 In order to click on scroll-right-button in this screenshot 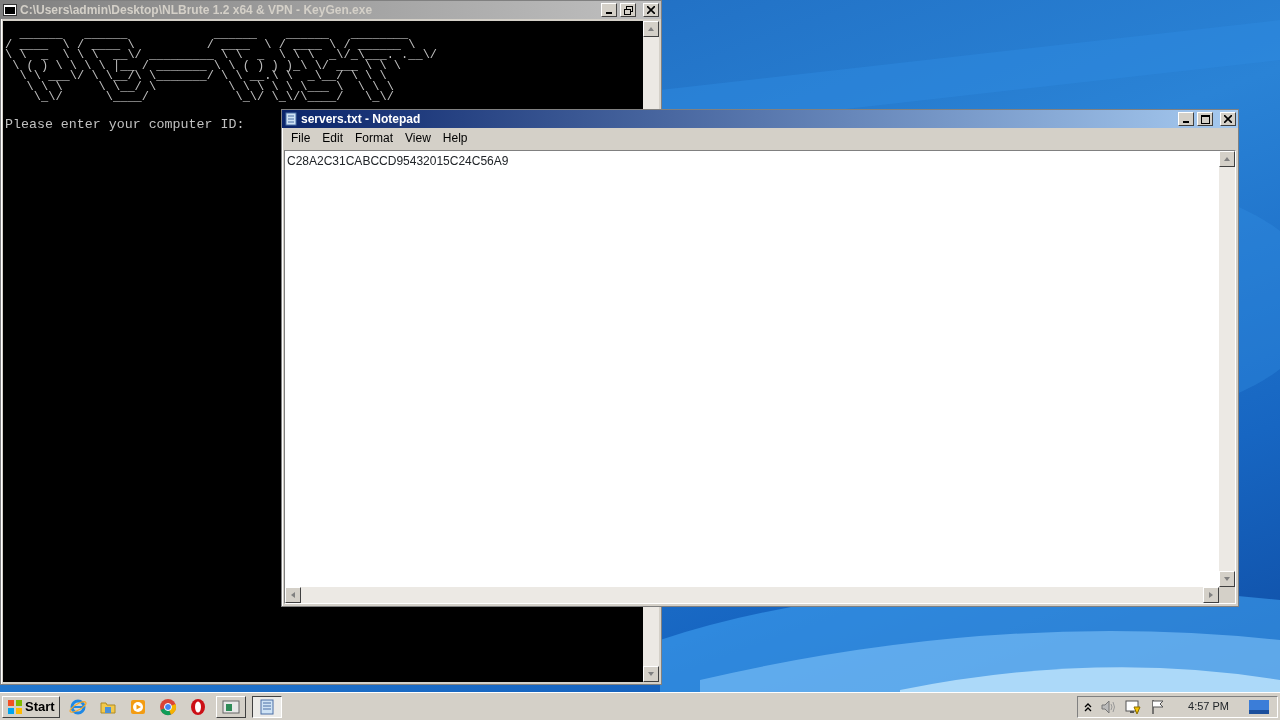, I will do `click(1211, 595)`.